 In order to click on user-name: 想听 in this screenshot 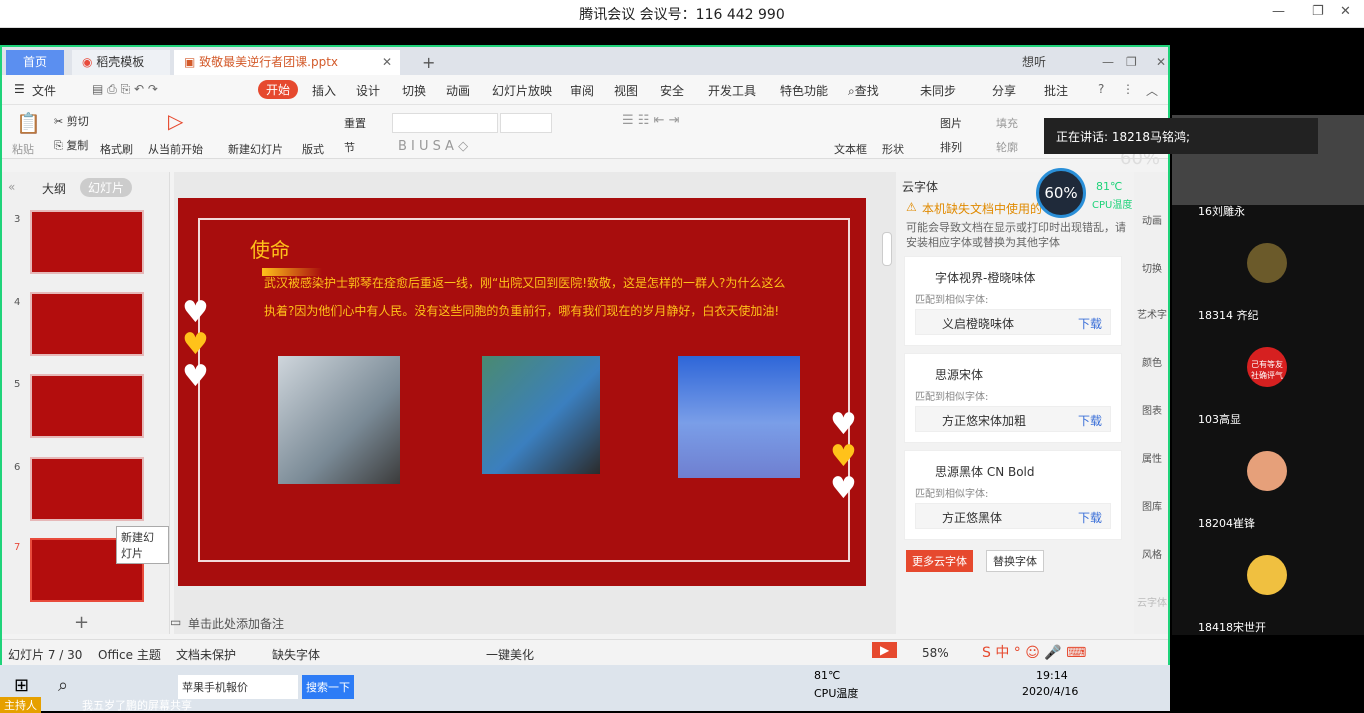, I will do `click(1034, 62)`.